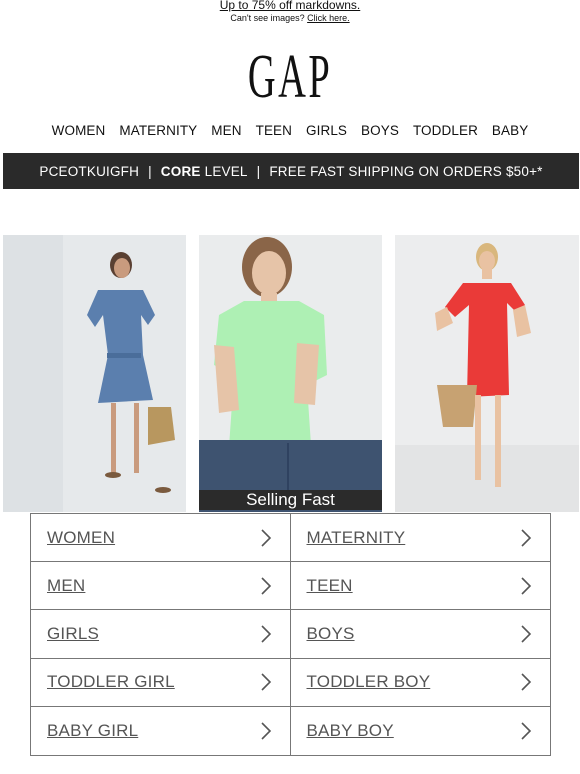  What do you see at coordinates (161, 586) in the screenshot?
I see `category-men: MEN` at bounding box center [161, 586].